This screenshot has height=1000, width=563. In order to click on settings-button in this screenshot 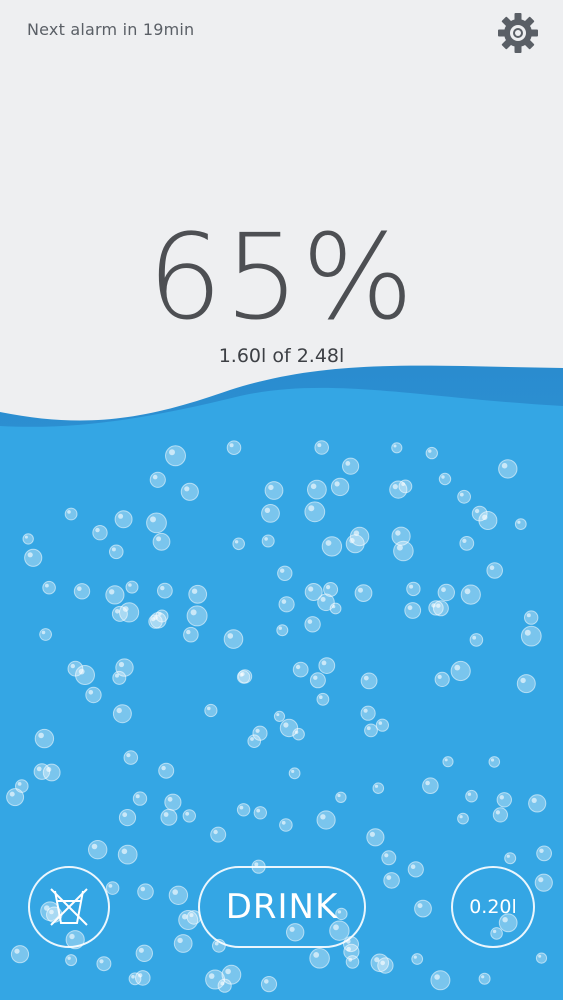, I will do `click(518, 33)`.